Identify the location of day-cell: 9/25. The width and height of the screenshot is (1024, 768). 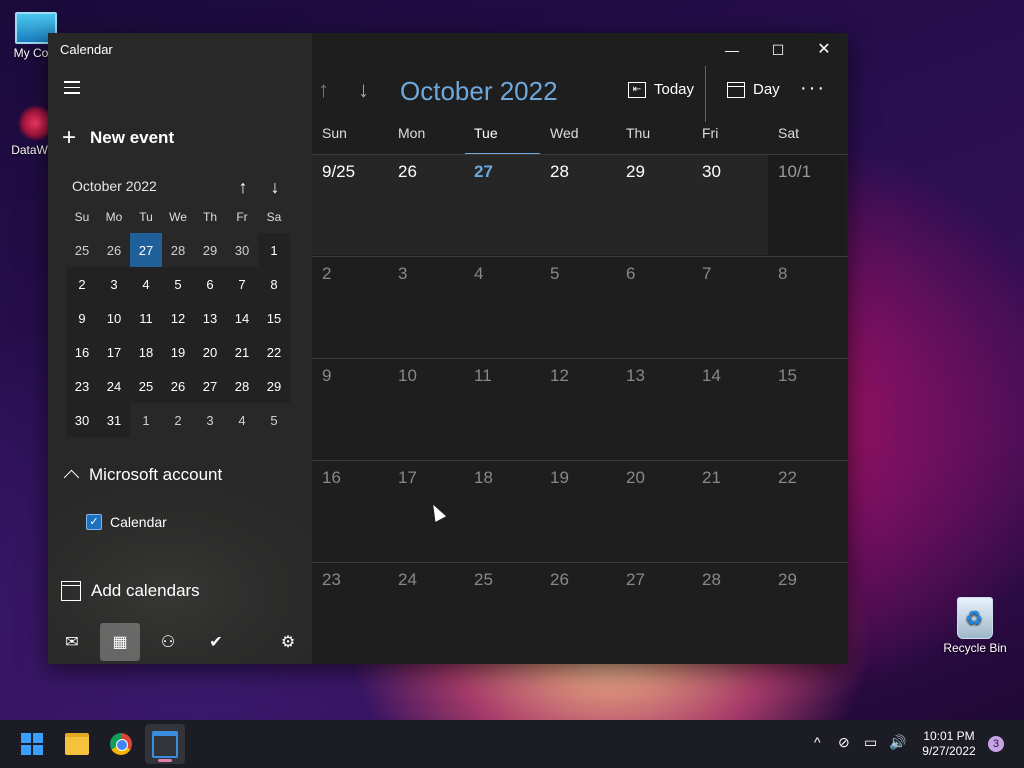
(350, 205).